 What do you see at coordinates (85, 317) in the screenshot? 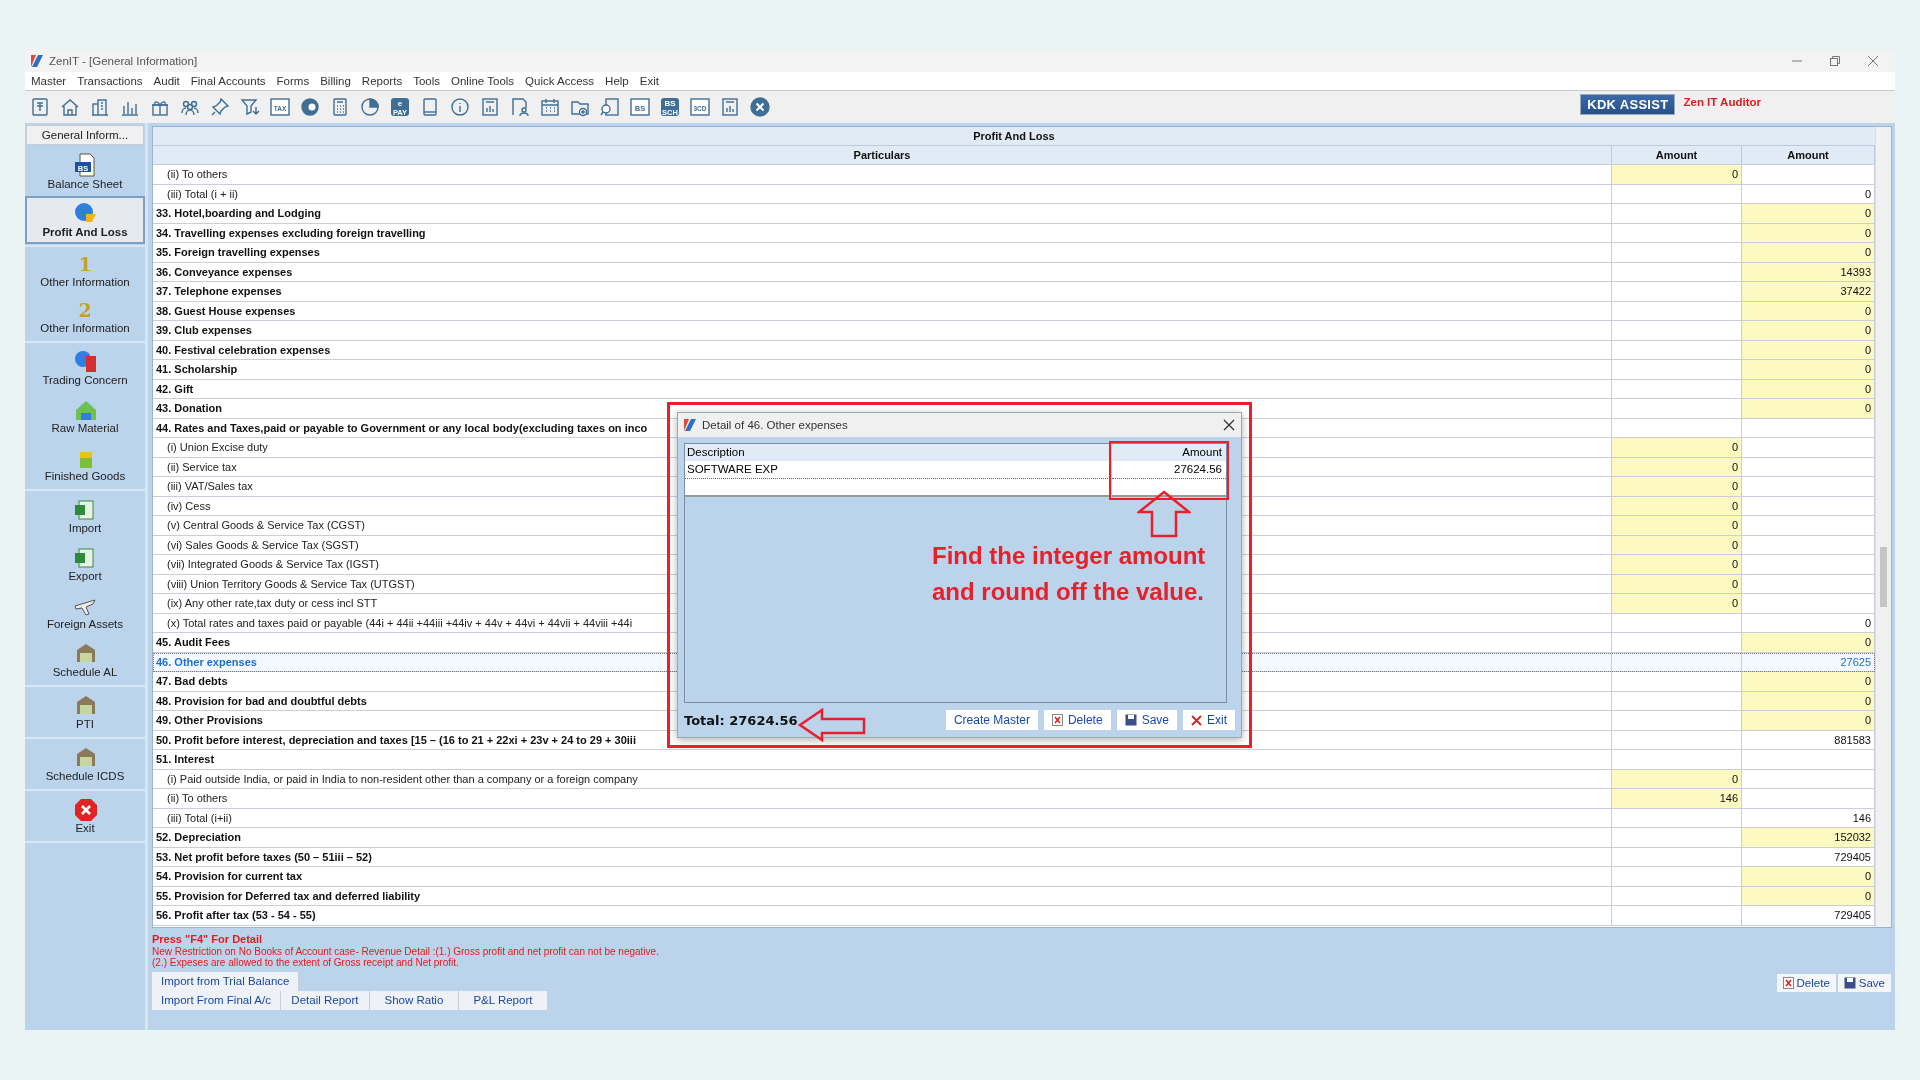
I see `sidebar-item: 2 Other Information` at bounding box center [85, 317].